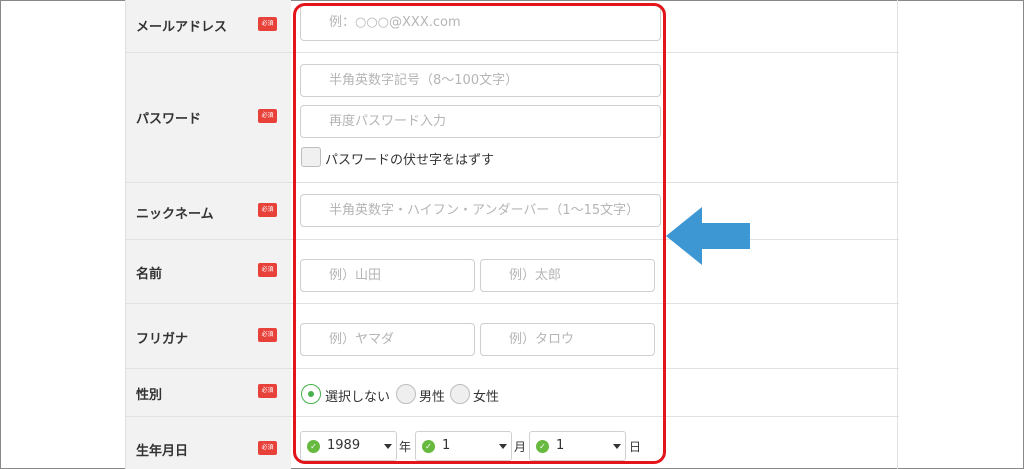 The width and height of the screenshot is (1024, 469). What do you see at coordinates (169, 119) in the screenshot?
I see `password-label: パスワード` at bounding box center [169, 119].